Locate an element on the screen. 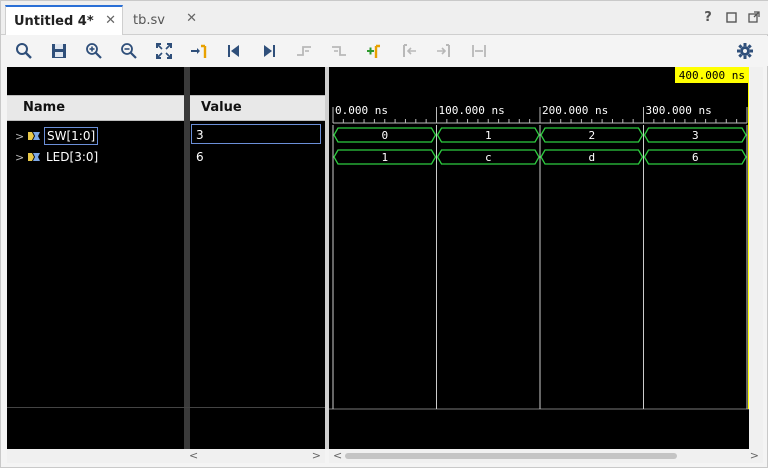 This screenshot has width=768, height=468. time-tick-label: 200.000 ns is located at coordinates (575, 110).